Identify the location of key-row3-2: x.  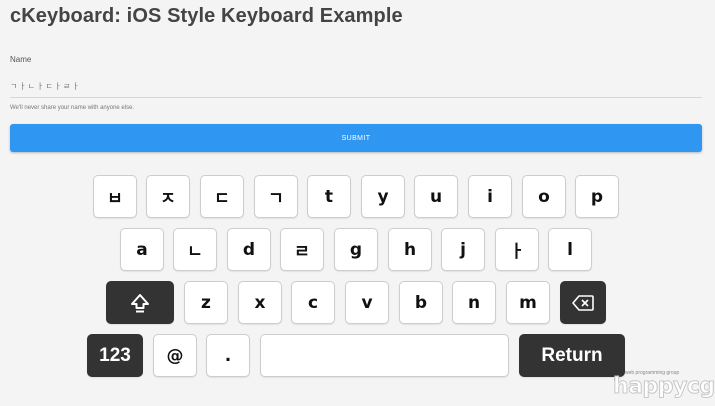
(260, 302).